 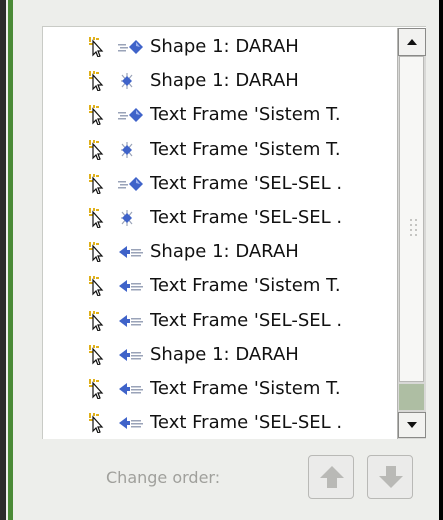 I want to click on panel-accent-bar, so click(x=10, y=260).